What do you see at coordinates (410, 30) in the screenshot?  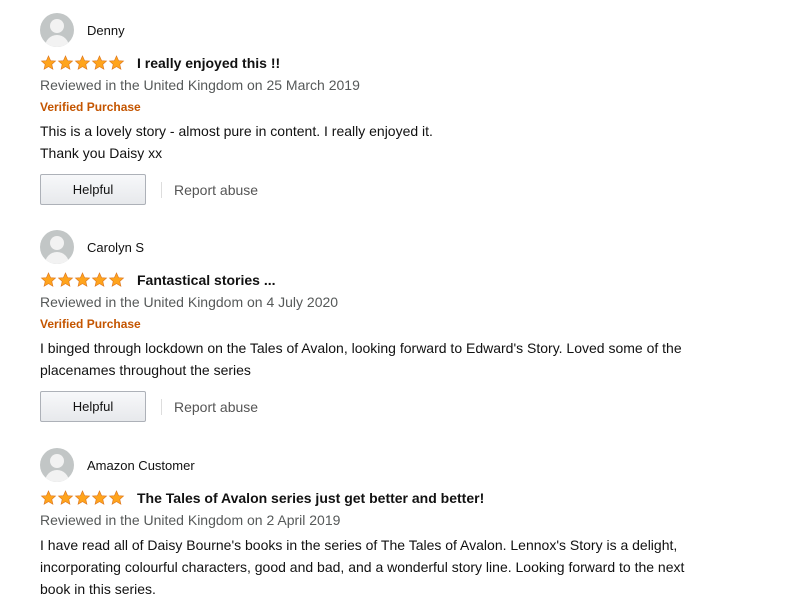 I see `reviewer-profile: Denny` at bounding box center [410, 30].